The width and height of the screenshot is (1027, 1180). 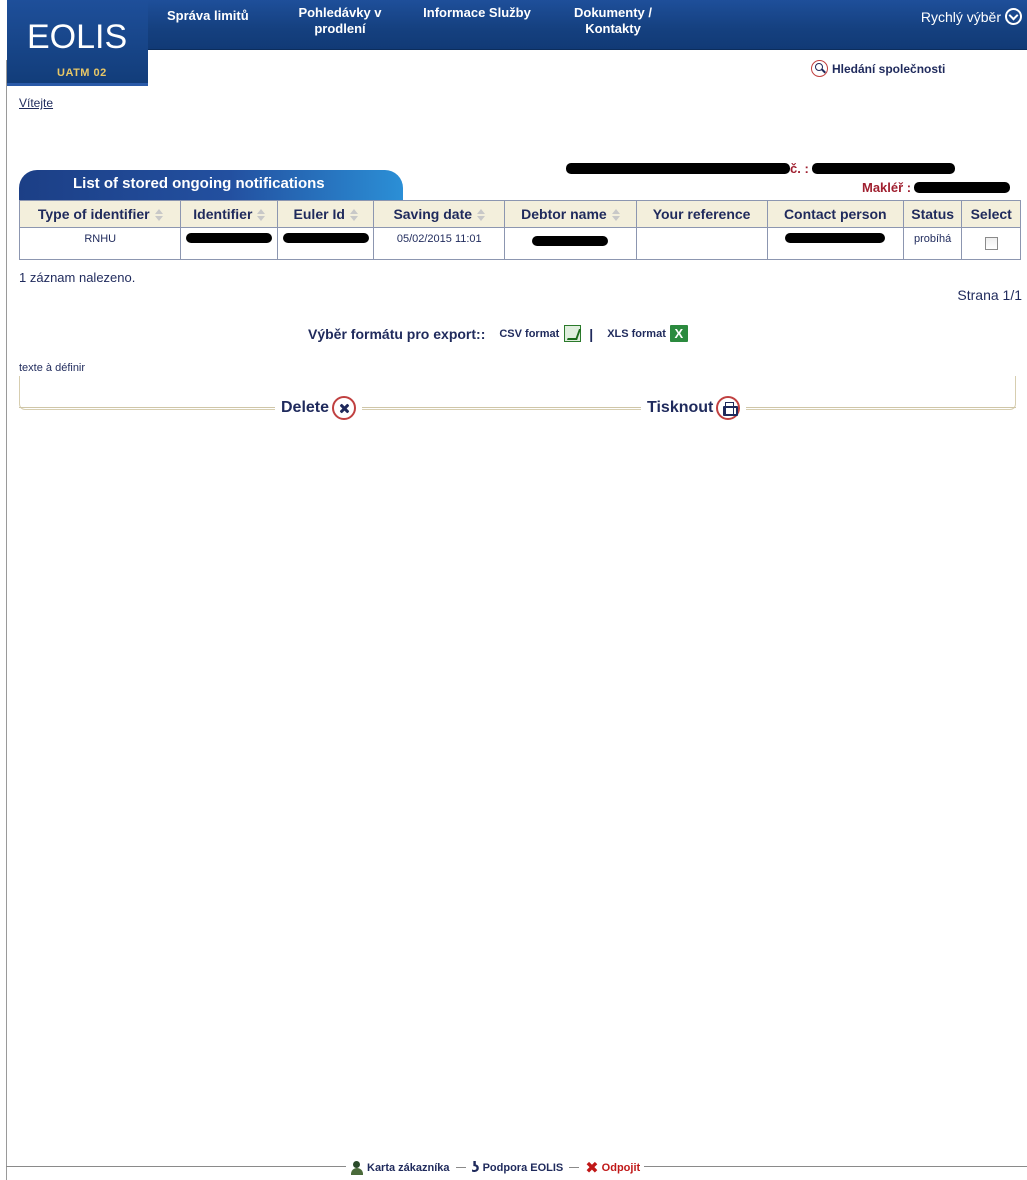 I want to click on column-contact-person: Contact person, so click(x=835, y=214).